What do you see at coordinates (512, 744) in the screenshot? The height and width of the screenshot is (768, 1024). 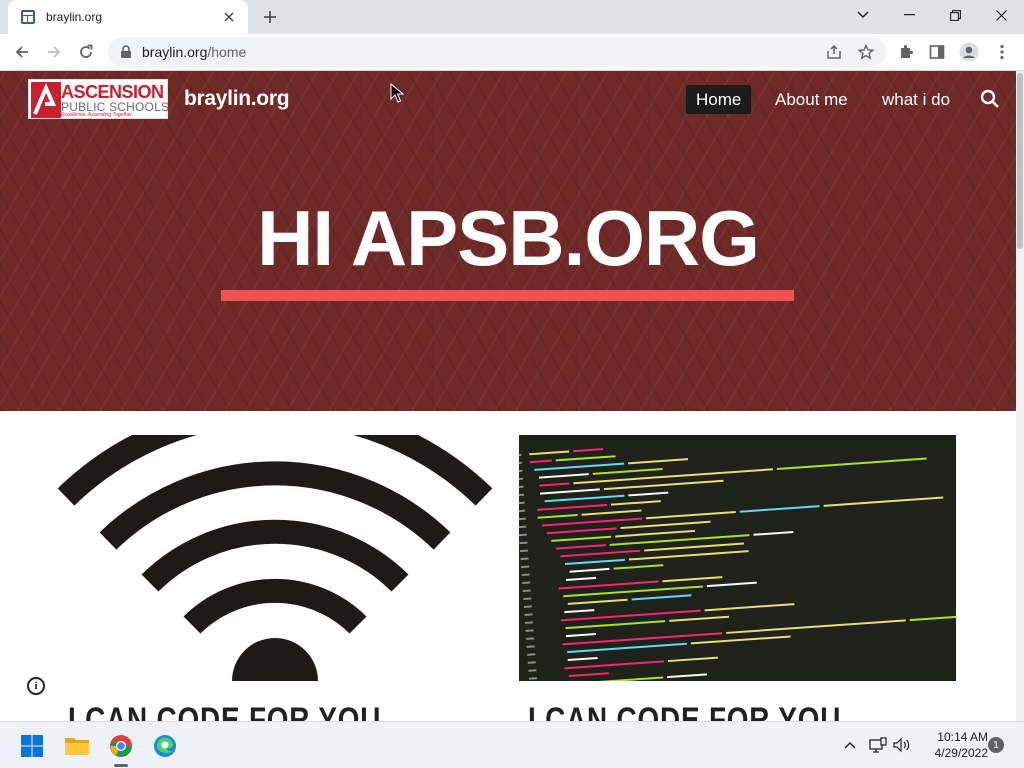 I see `windows-taskbar: 10:14 AM 4/29/2022 1` at bounding box center [512, 744].